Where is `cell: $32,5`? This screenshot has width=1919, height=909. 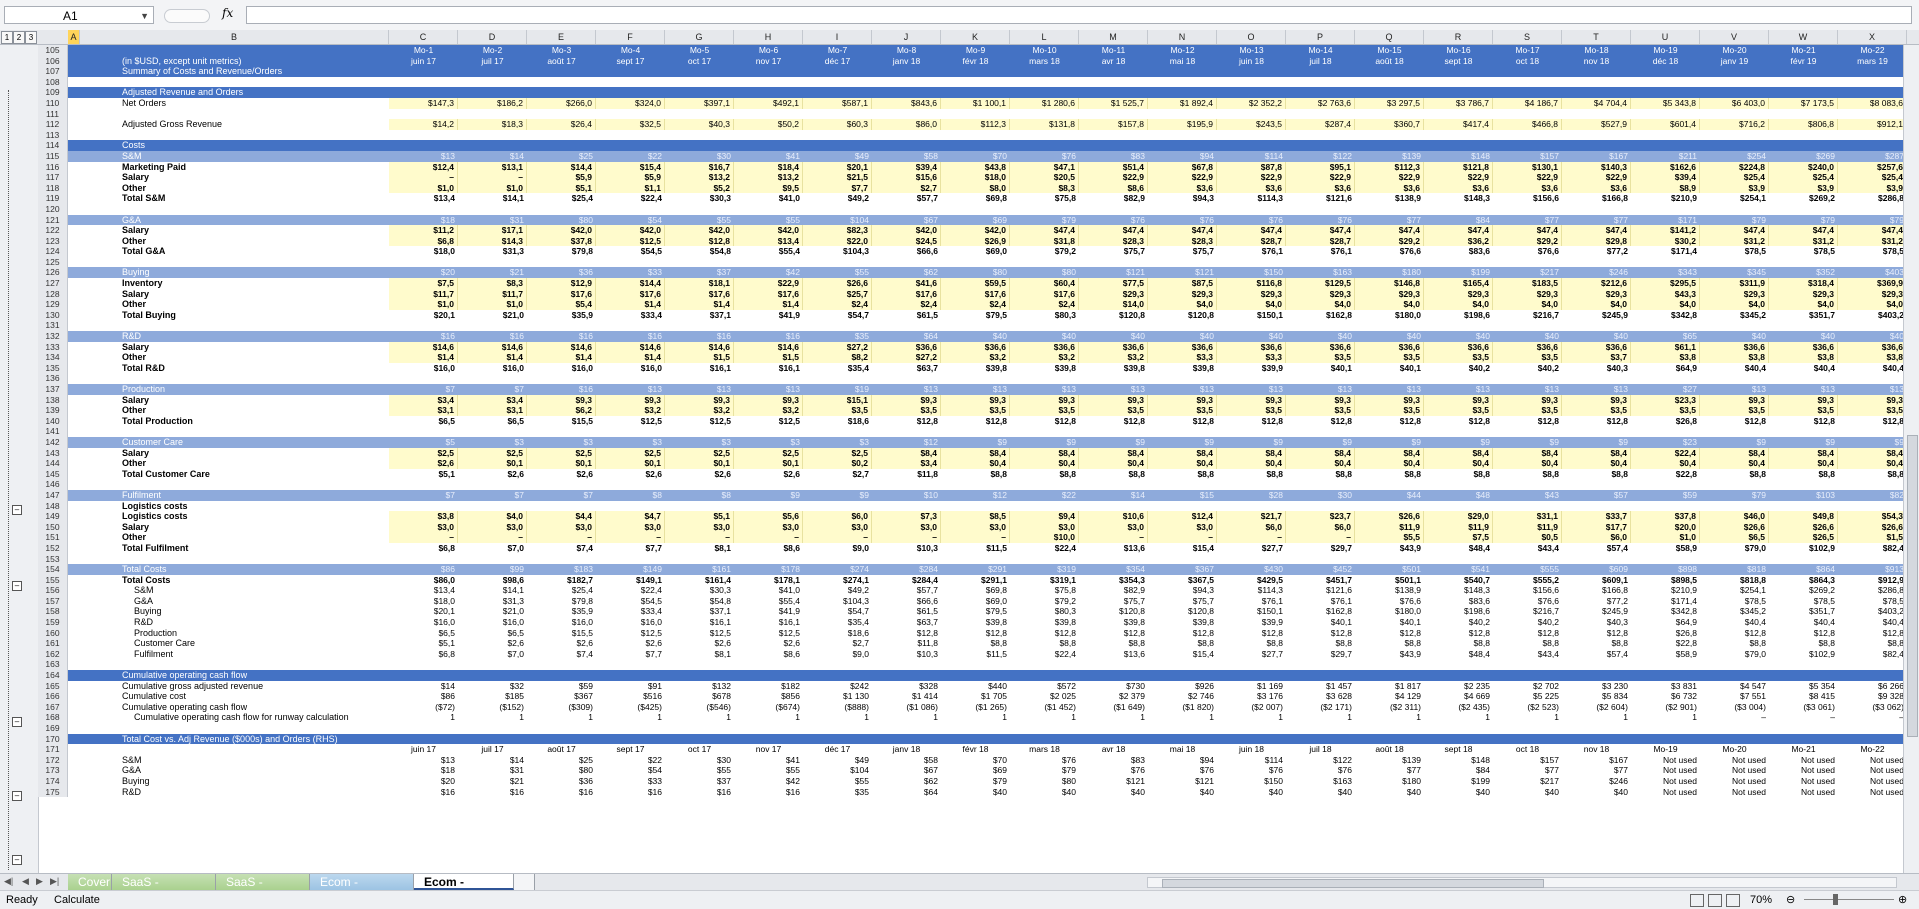
cell: $32,5 is located at coordinates (630, 124).